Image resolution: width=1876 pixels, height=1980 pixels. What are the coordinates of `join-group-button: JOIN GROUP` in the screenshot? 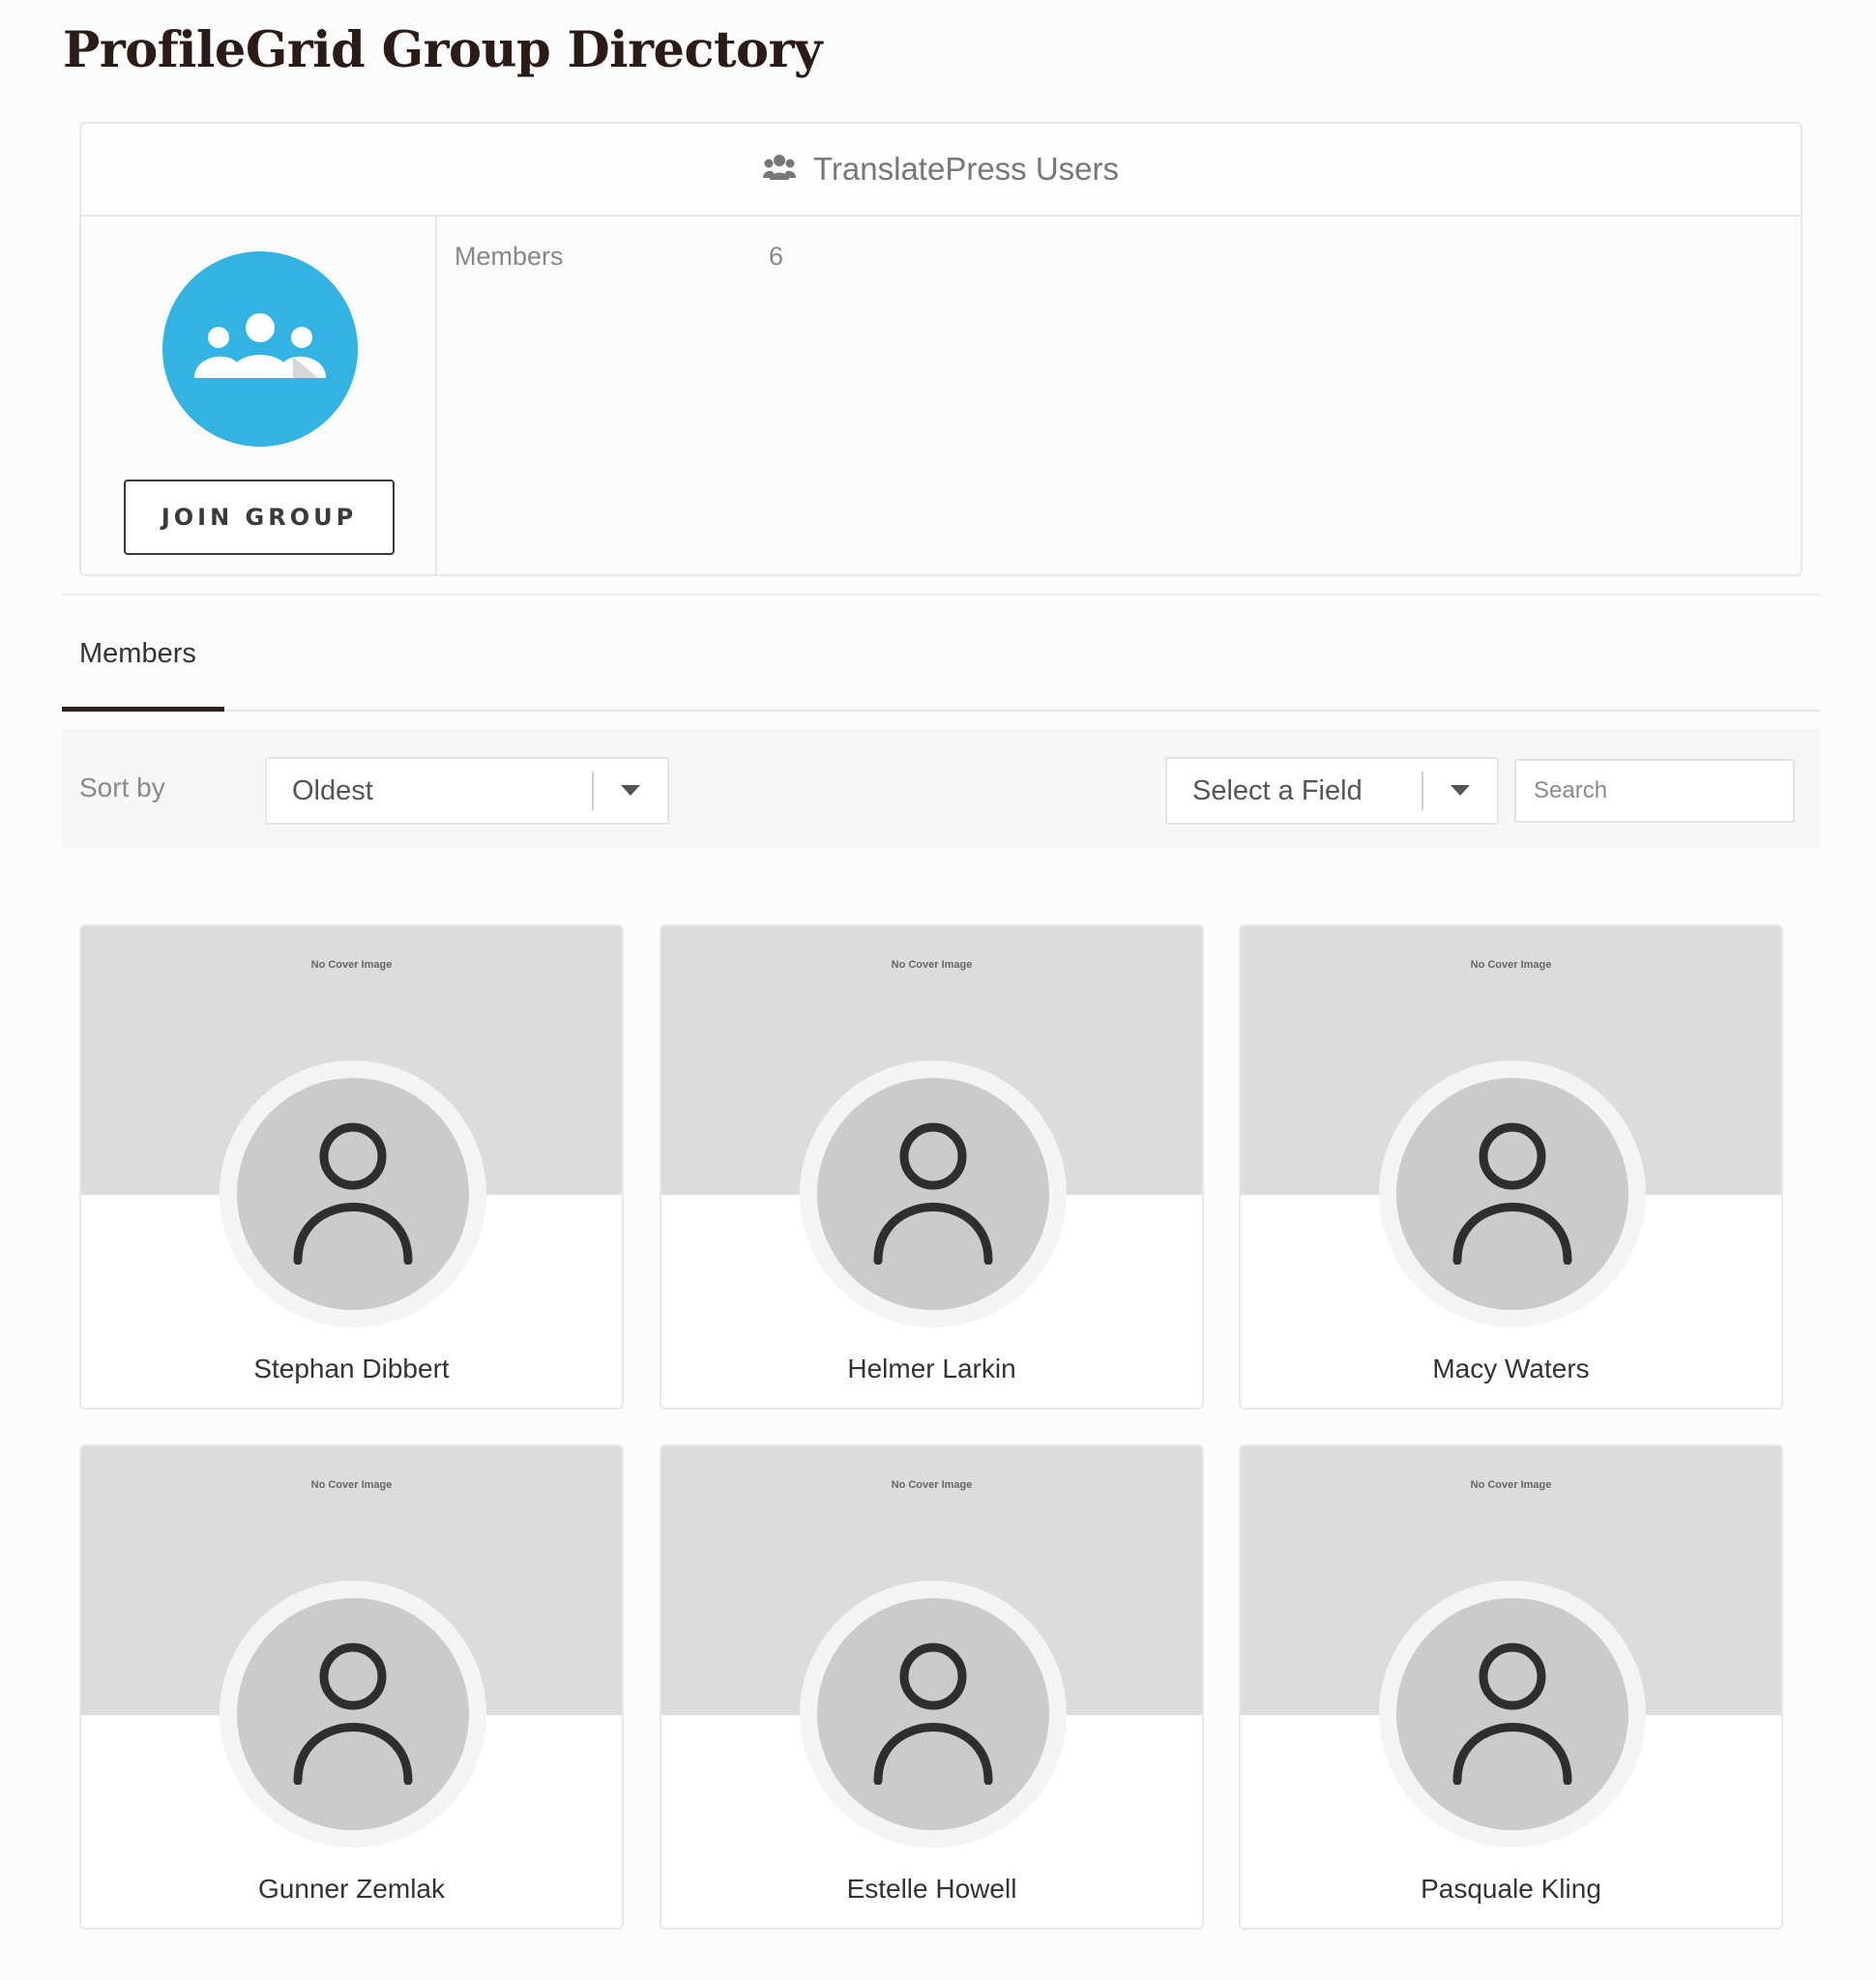 It's located at (259, 517).